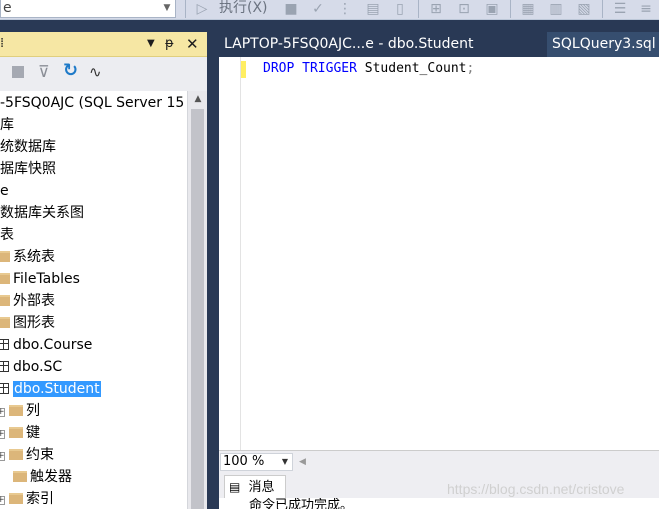 Image resolution: width=659 pixels, height=509 pixels. I want to click on tree-node-server: -5FSQ0AJC (SQL Server 15, so click(92, 103).